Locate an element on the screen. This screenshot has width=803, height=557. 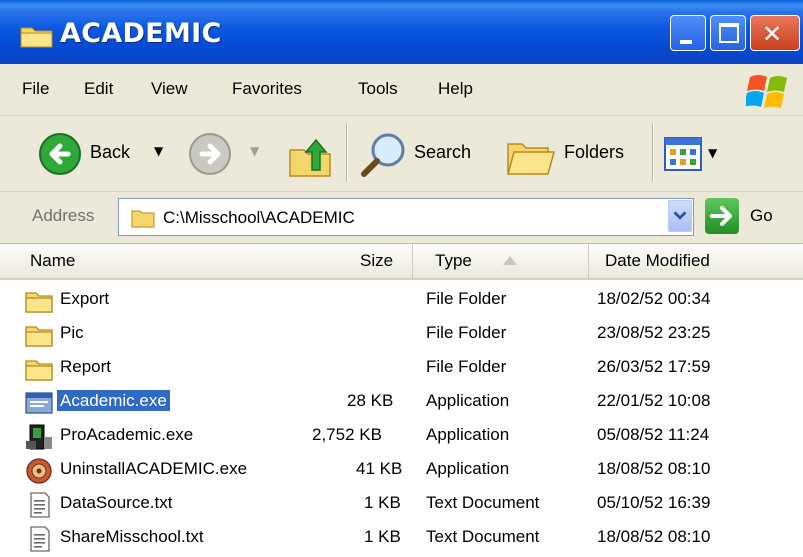
menu-edit: Edit is located at coordinates (98, 89).